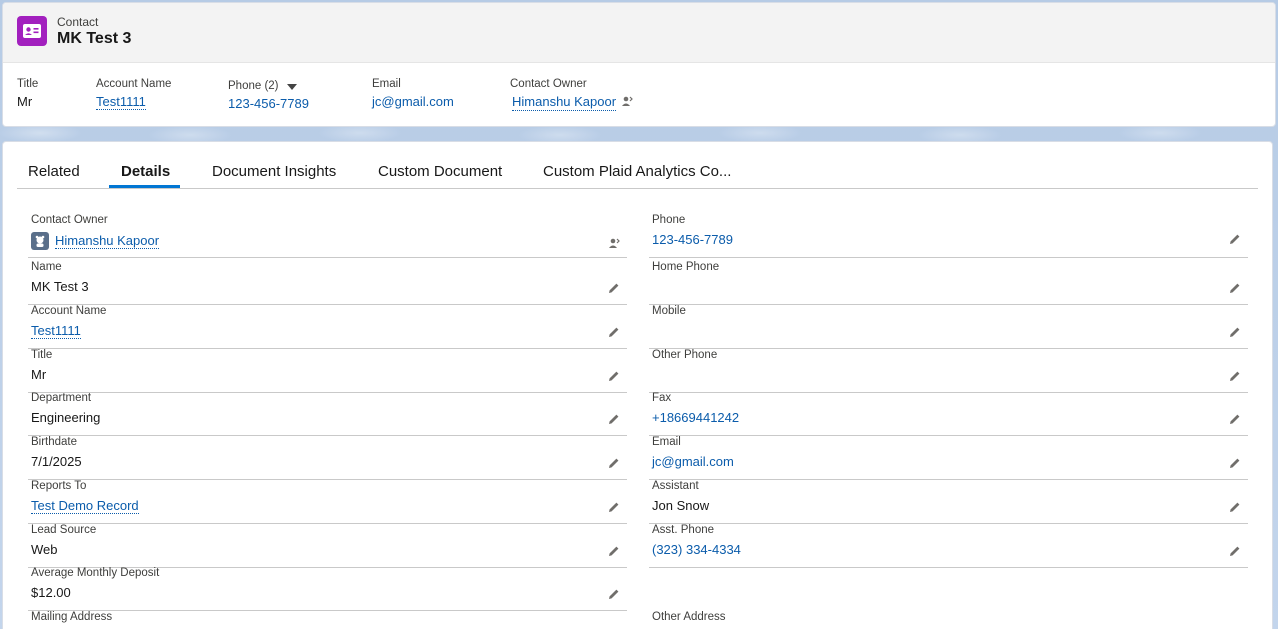  What do you see at coordinates (689, 617) in the screenshot?
I see `field-label: Other Address` at bounding box center [689, 617].